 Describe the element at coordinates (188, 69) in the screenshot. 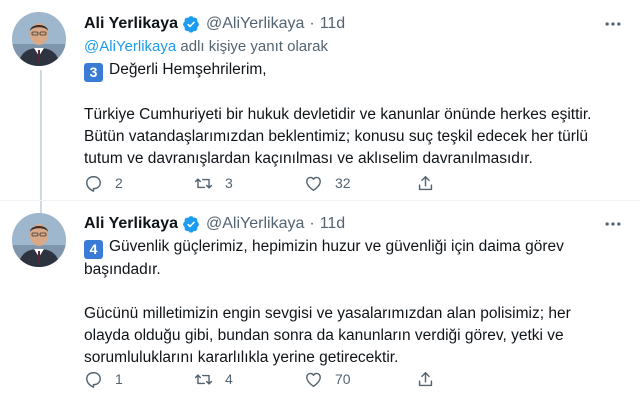

I see `tweet-line: Değerli Hemşehrilerim,` at that location.